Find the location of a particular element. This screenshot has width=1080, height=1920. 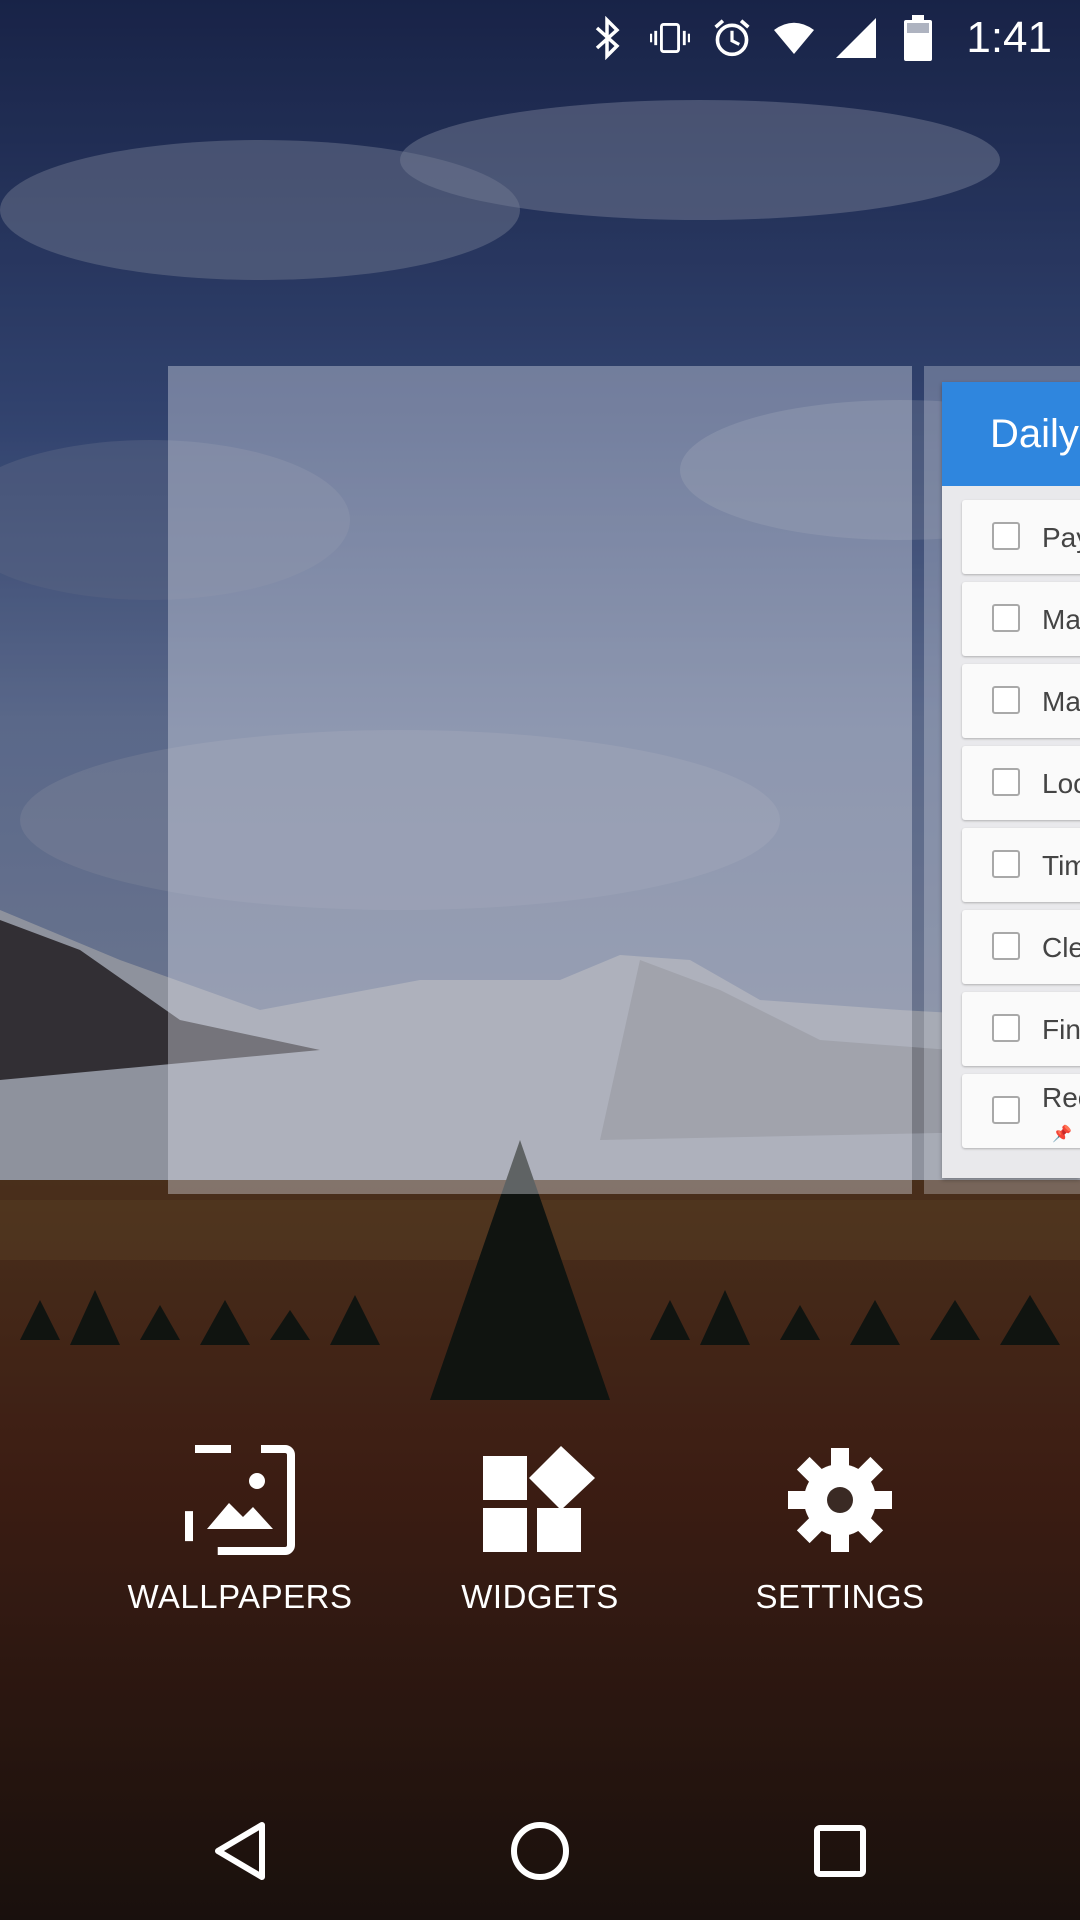

task-label: Loc is located at coordinates (1061, 783).